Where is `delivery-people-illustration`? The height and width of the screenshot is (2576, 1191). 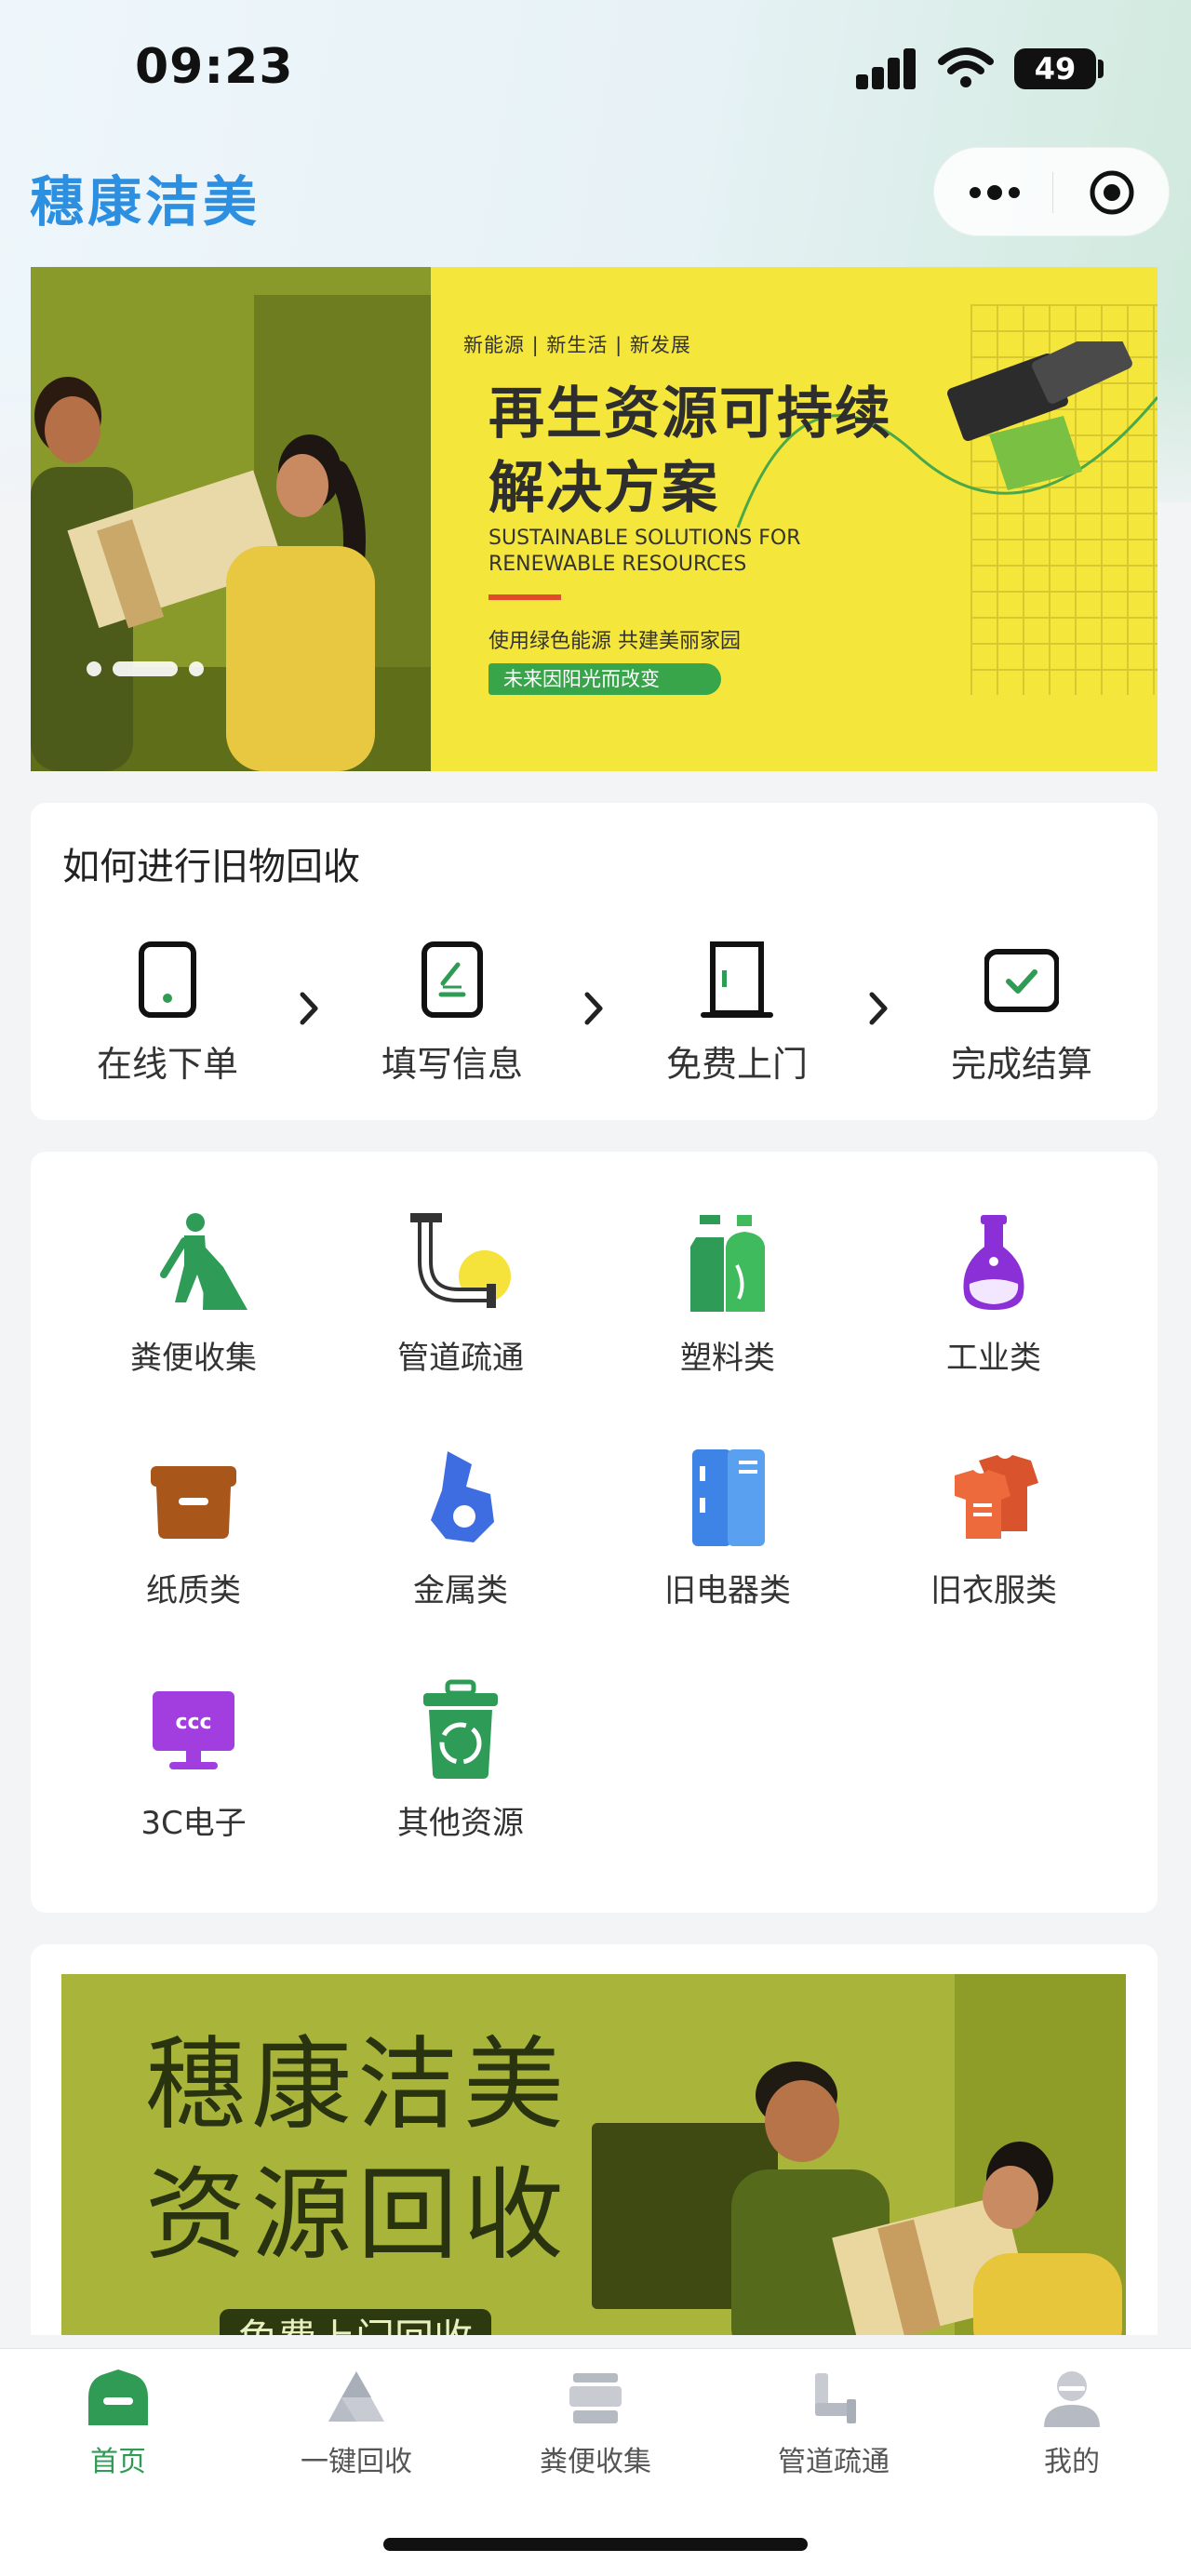 delivery-people-illustration is located at coordinates (203, 574).